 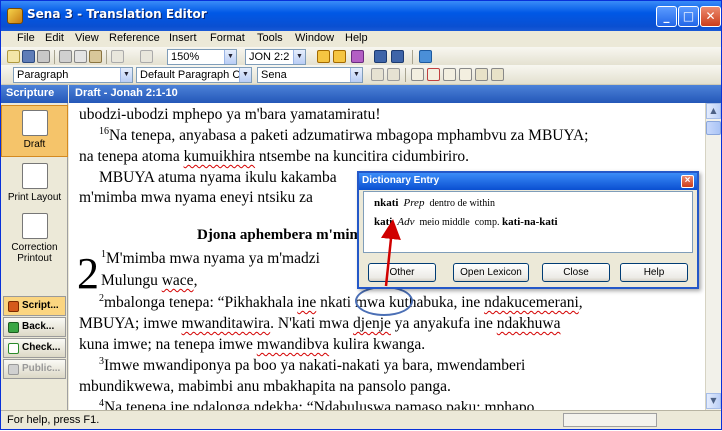 I want to click on misspelled-word: ine, so click(x=307, y=302).